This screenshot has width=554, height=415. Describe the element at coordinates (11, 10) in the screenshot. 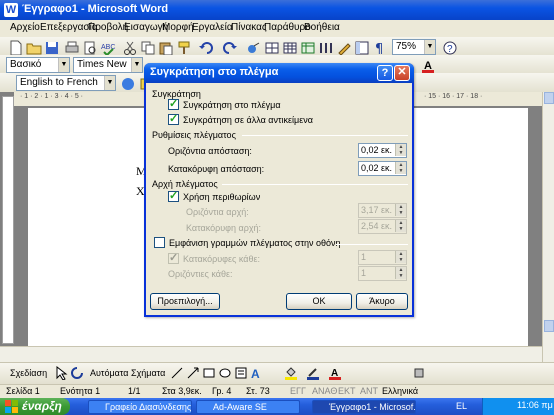

I see `word-app-icon: W` at that location.